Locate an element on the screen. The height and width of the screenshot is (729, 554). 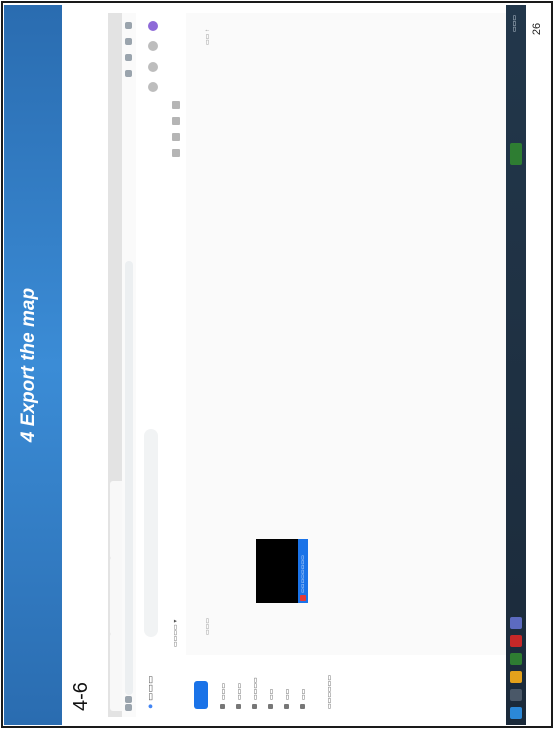
title-banner: 4 Export the map is located at coordinates (33, 365).